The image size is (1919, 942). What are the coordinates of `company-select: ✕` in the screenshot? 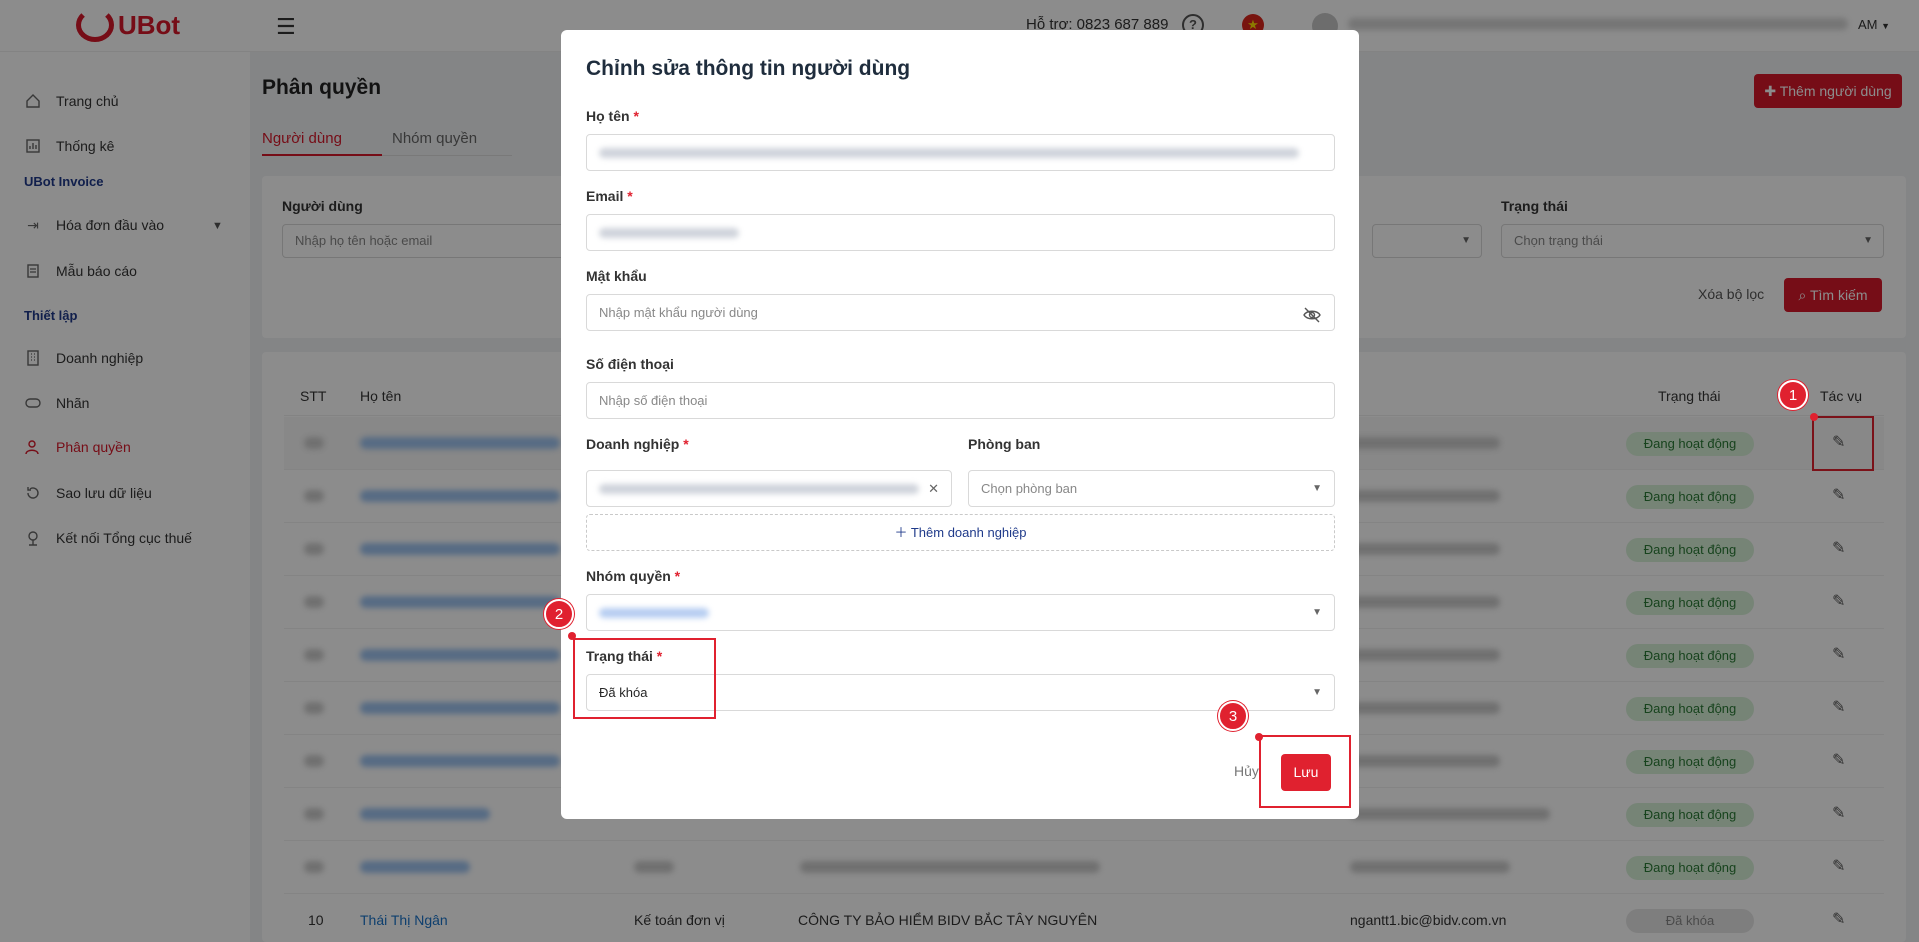 It's located at (769, 488).